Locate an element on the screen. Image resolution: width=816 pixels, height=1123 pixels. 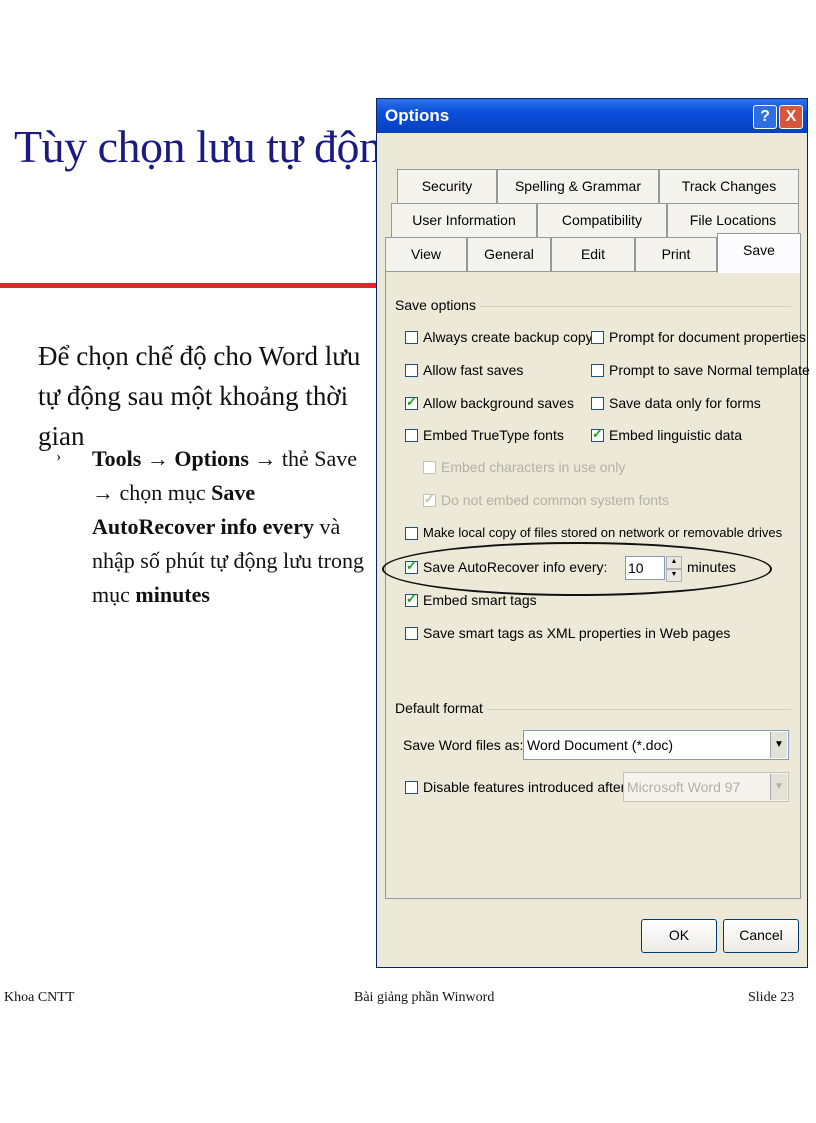
tab-page-top-edge is located at coordinates (551, 271).